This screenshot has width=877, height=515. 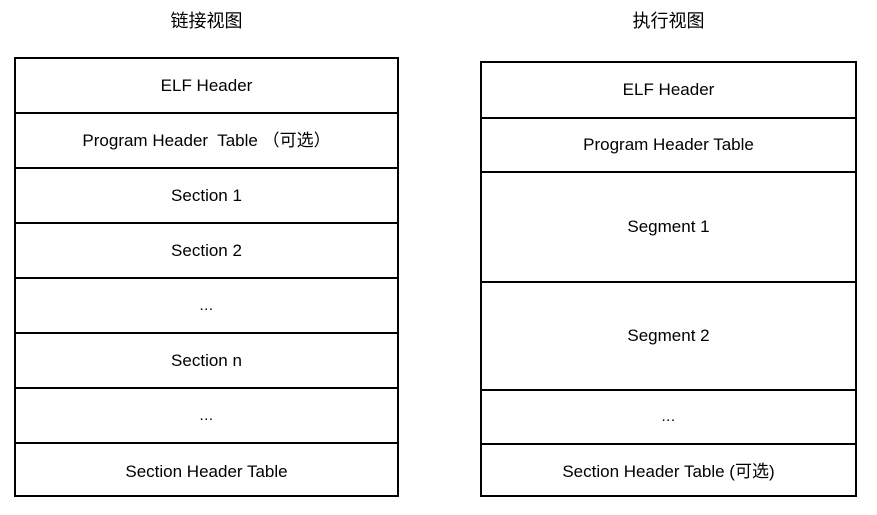 I want to click on table-row: Section 1, so click(x=206, y=196).